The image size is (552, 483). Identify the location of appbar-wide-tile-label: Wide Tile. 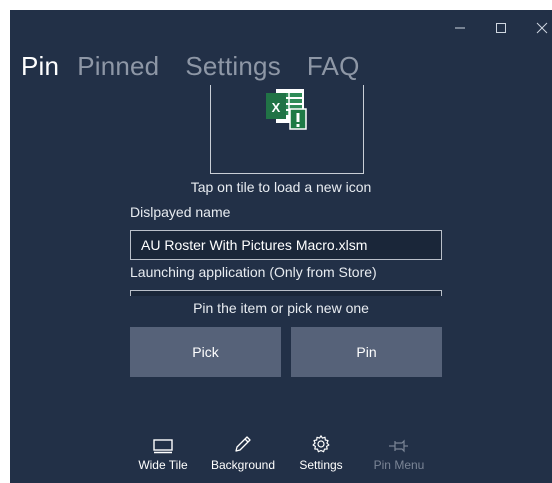
(163, 465).